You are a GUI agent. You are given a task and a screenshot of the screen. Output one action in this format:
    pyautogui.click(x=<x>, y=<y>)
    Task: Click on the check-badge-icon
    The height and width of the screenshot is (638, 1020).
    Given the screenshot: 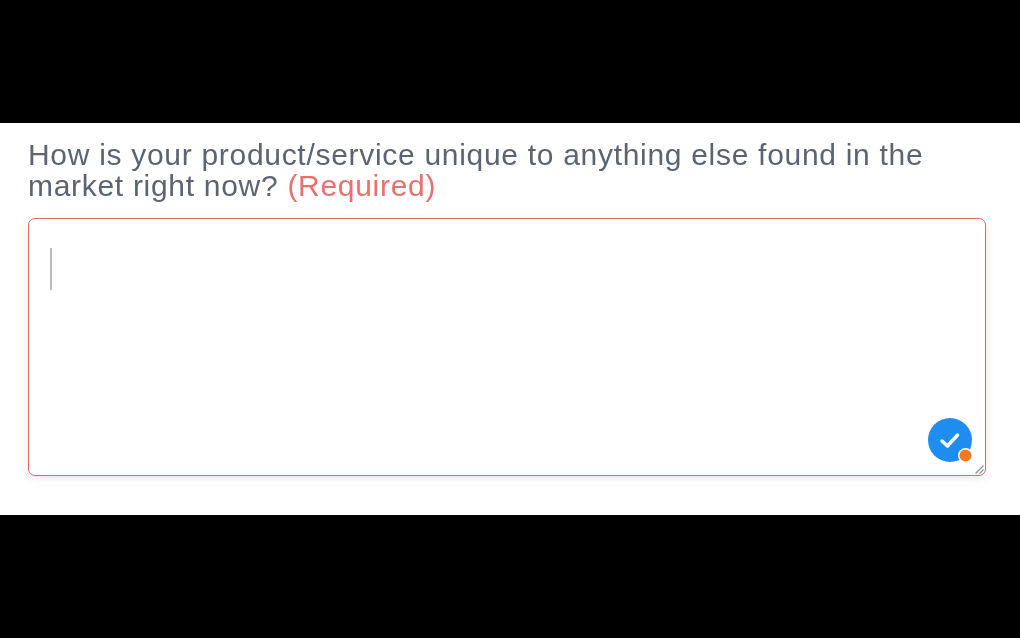 What is the action you would take?
    pyautogui.click(x=950, y=440)
    